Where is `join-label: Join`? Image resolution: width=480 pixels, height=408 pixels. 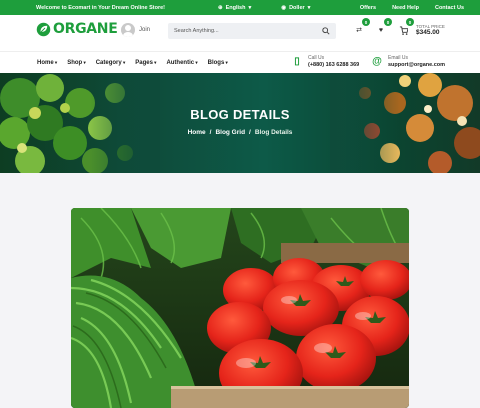
join-label: Join is located at coordinates (145, 30).